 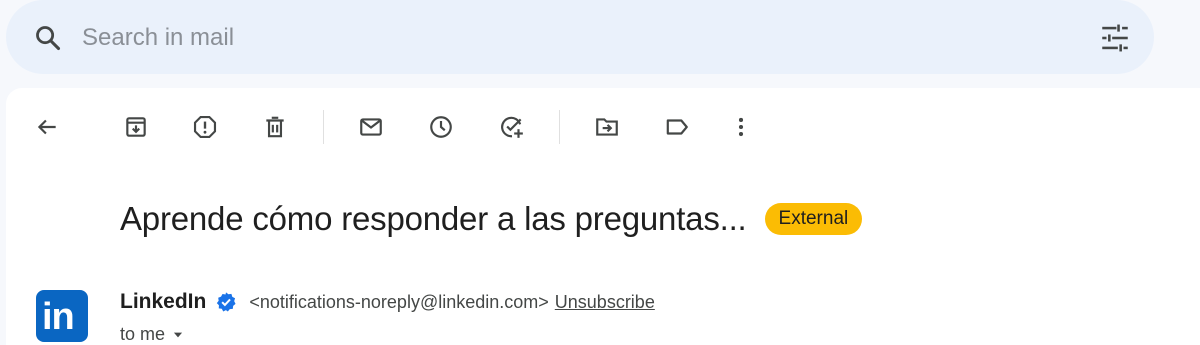 I want to click on report-icon, so click(x=205, y=127).